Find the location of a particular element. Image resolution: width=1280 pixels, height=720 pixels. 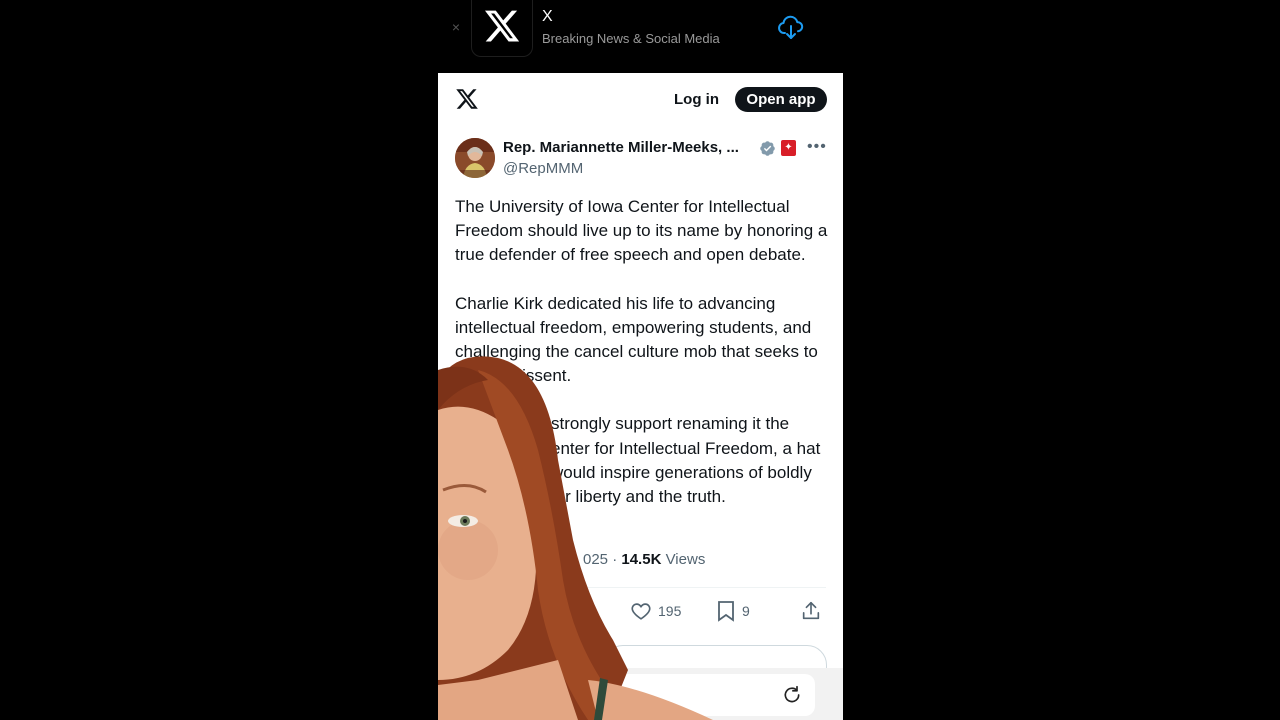

verified-badge-icon is located at coordinates (767, 151).